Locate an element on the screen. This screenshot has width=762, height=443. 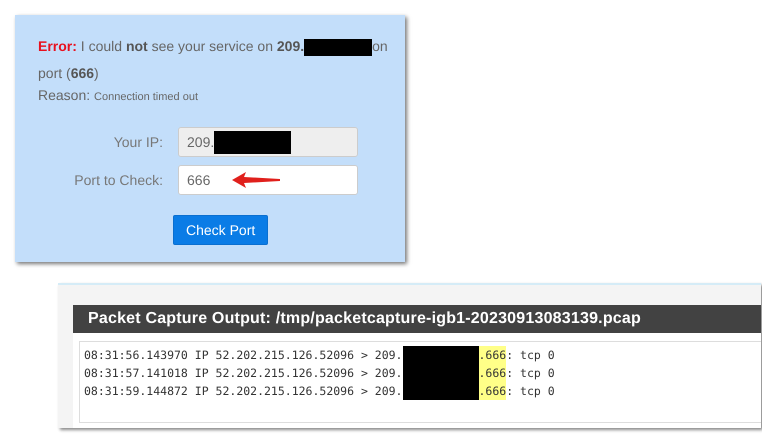
reason-label: Reason: is located at coordinates (64, 95).